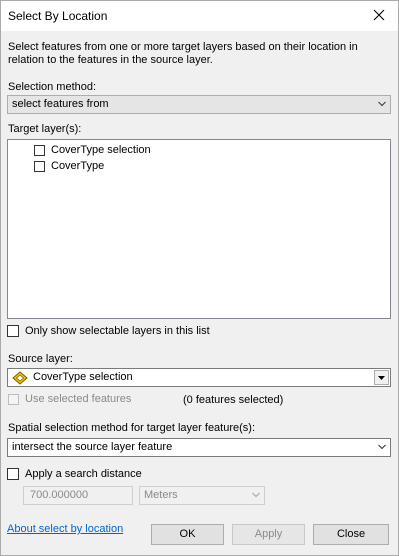  I want to click on window-title: Select By Location, so click(58, 16).